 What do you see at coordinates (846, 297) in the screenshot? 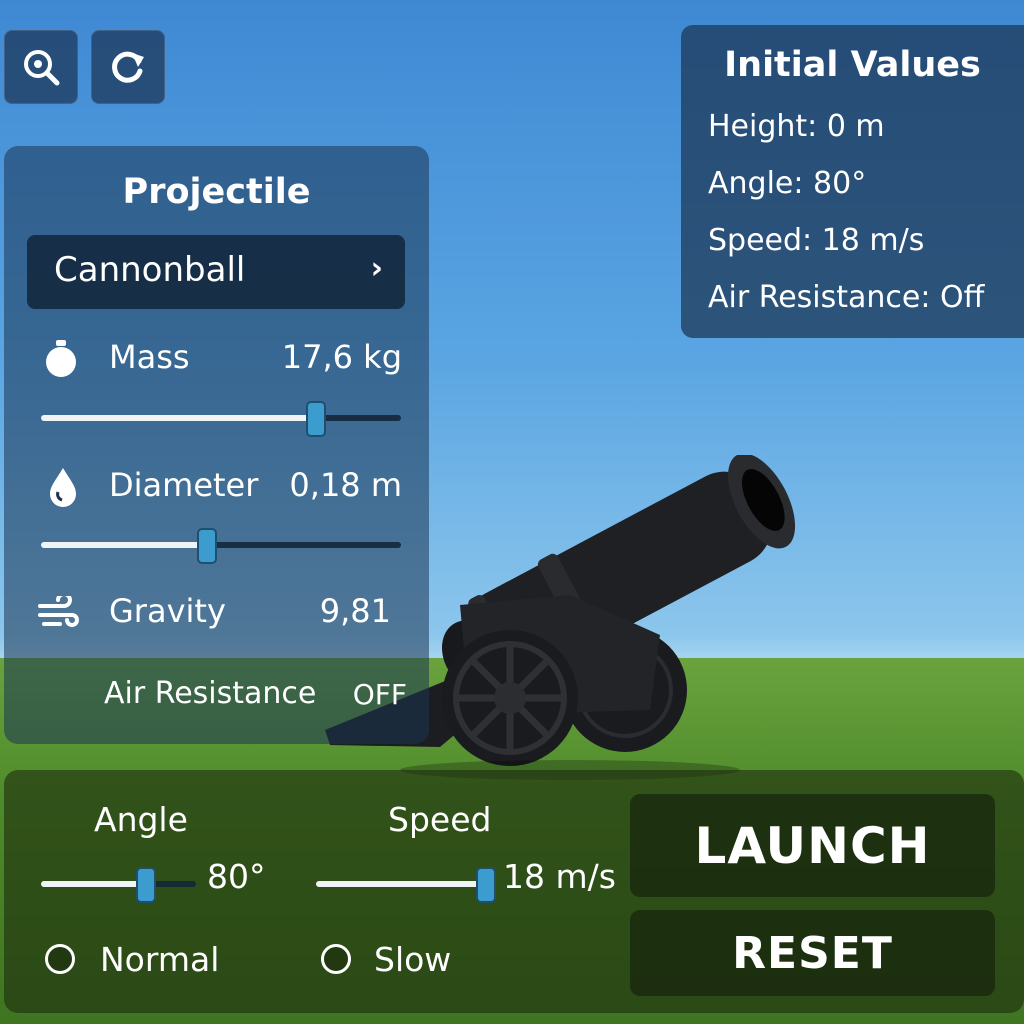
I see `initial-air-resistance: Air Resistance: Off` at bounding box center [846, 297].